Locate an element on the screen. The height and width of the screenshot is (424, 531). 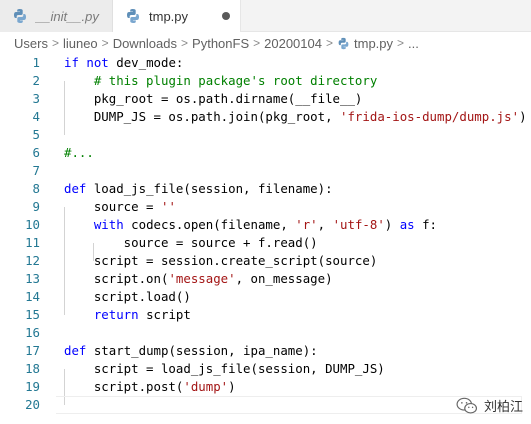
code-token: start_dump(session, ipa_name): is located at coordinates (202, 350).